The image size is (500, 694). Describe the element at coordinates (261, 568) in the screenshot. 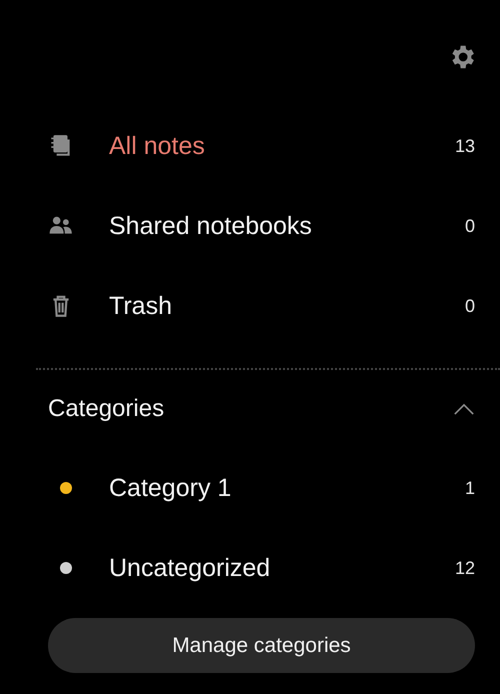

I see `category-item: Uncategorized 12` at that location.